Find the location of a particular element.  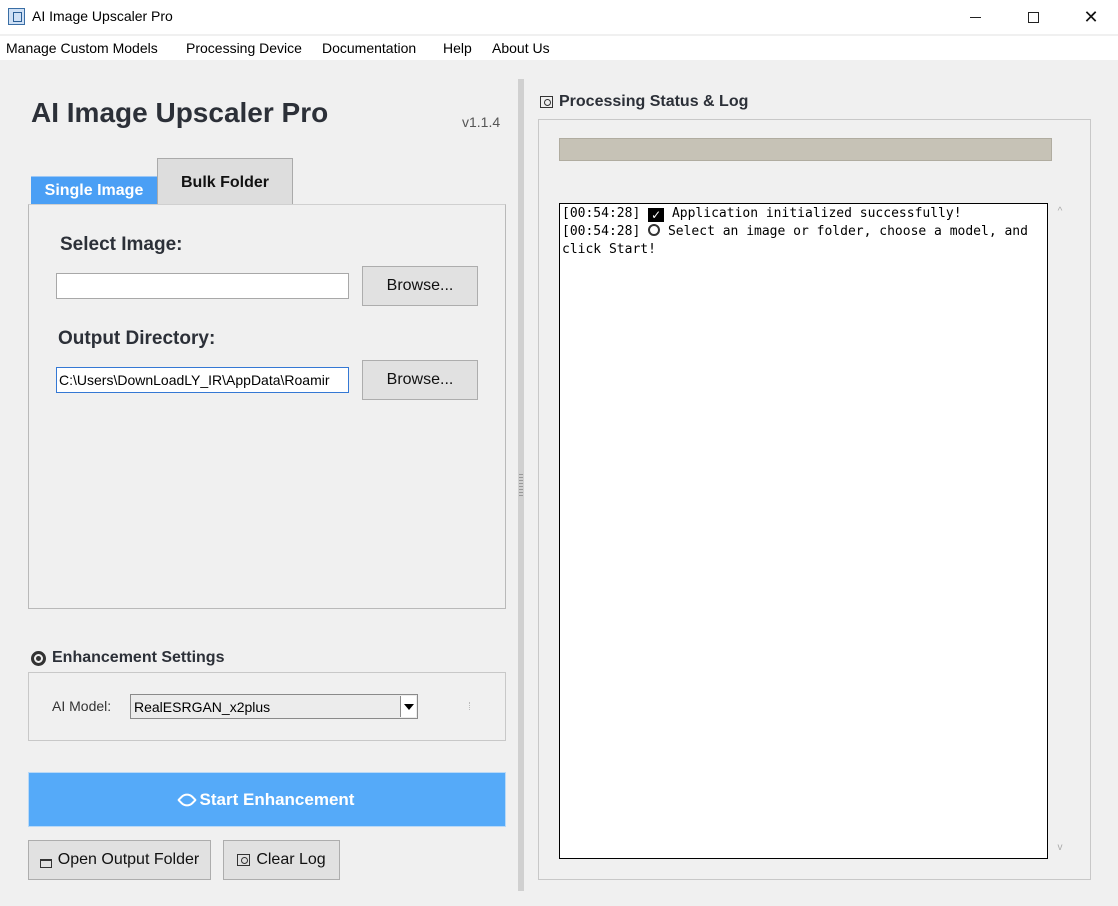

start-enhancement-label: Start Enhancement is located at coordinates (277, 799).